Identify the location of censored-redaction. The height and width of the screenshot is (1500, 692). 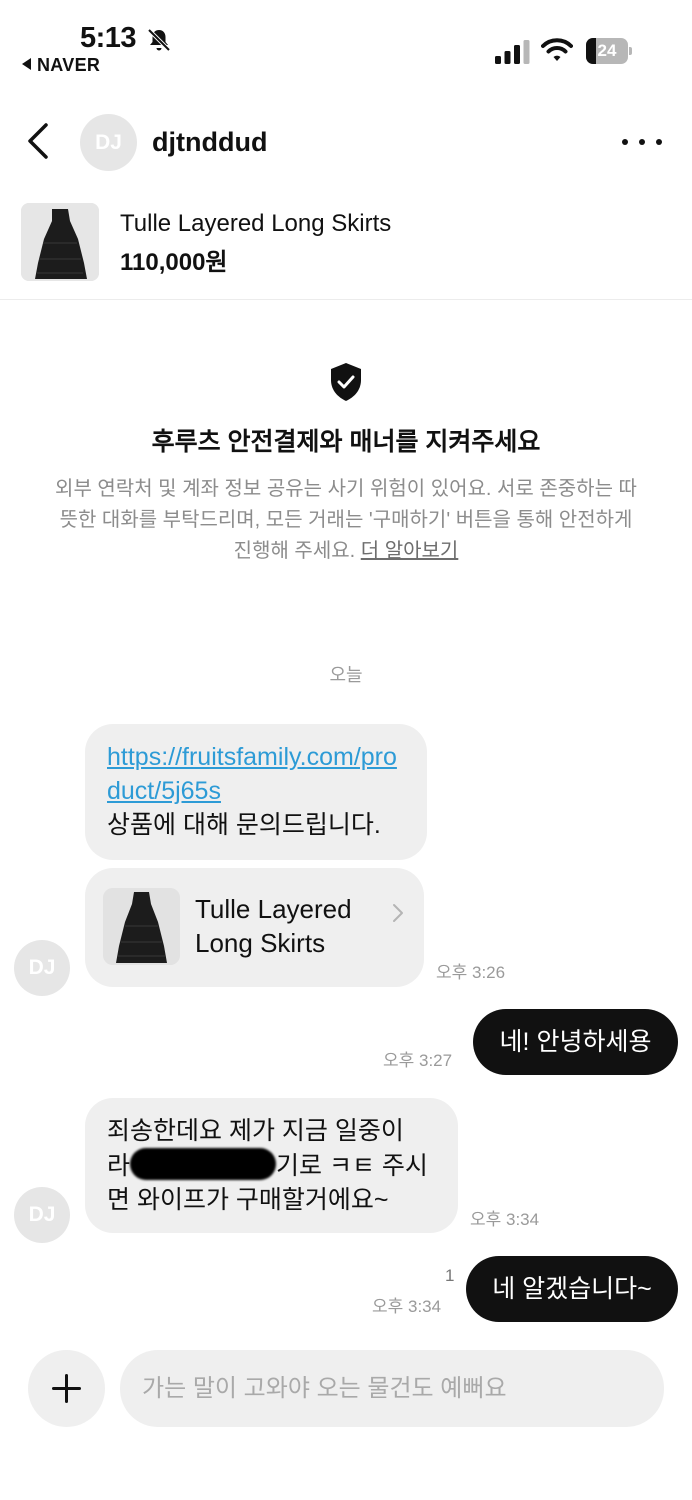
(203, 1164).